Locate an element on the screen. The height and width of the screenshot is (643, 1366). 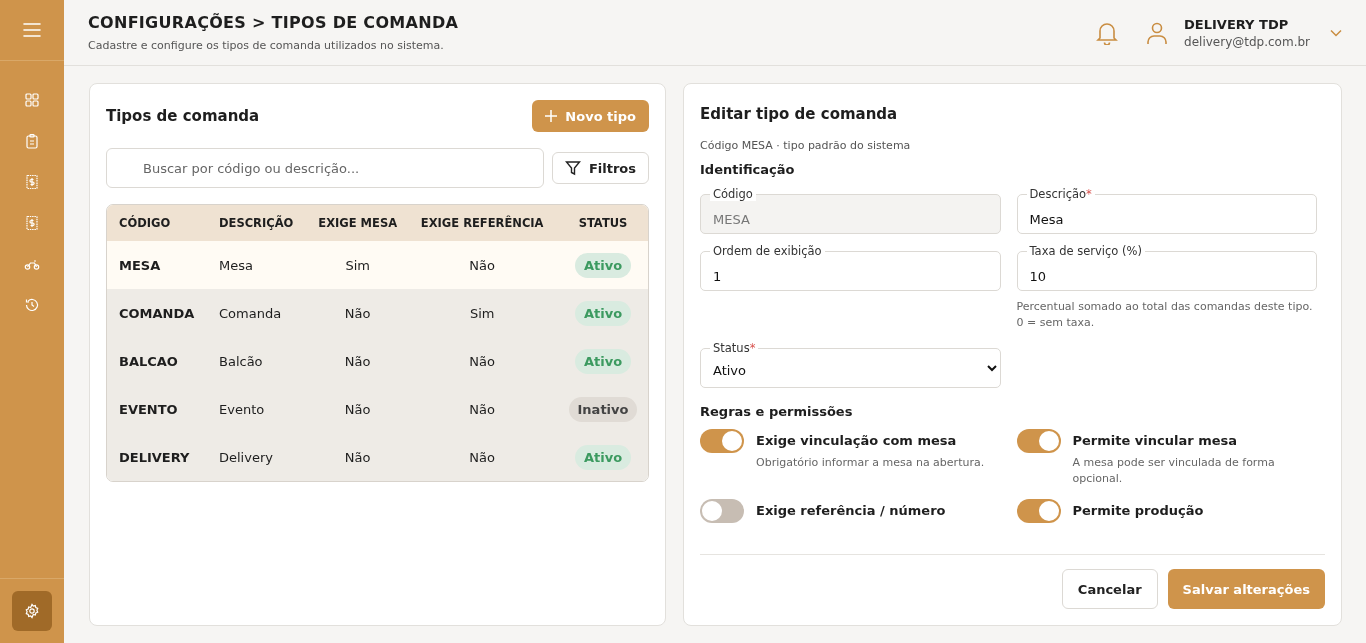
table-row: BALCAO Balcão Não Não Ativo is located at coordinates (377, 361).